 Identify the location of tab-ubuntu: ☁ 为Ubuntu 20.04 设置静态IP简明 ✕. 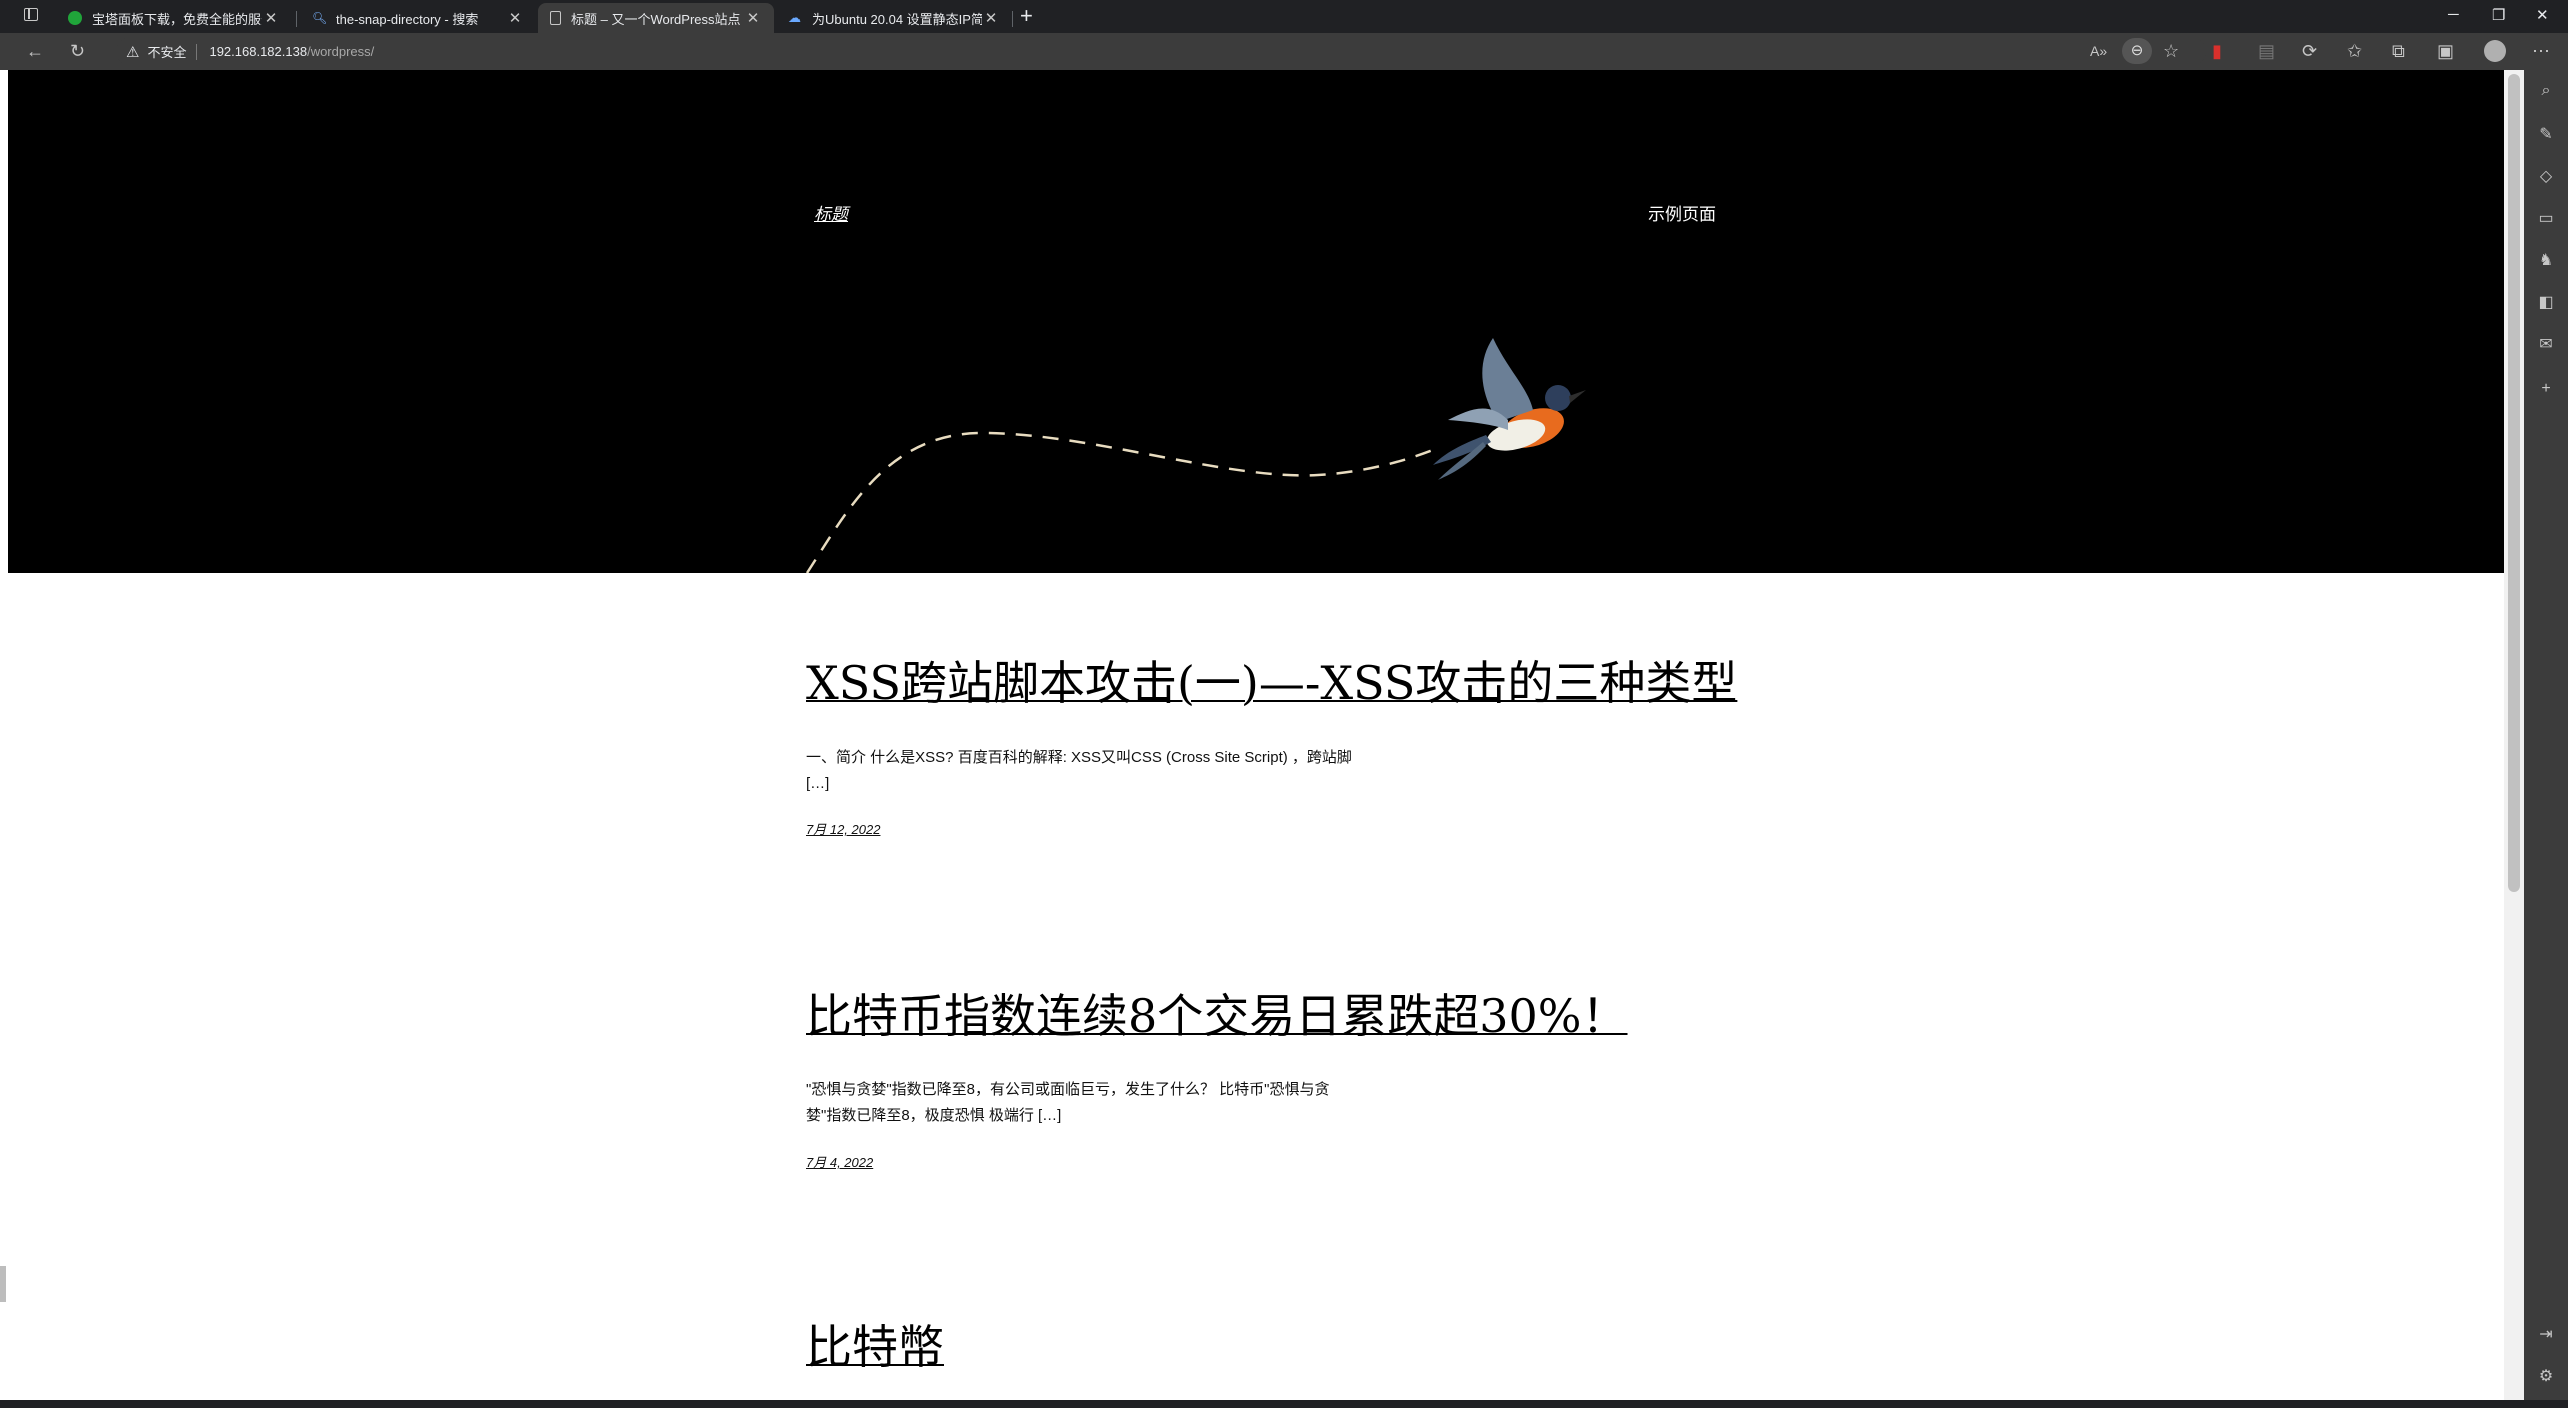
(894, 18).